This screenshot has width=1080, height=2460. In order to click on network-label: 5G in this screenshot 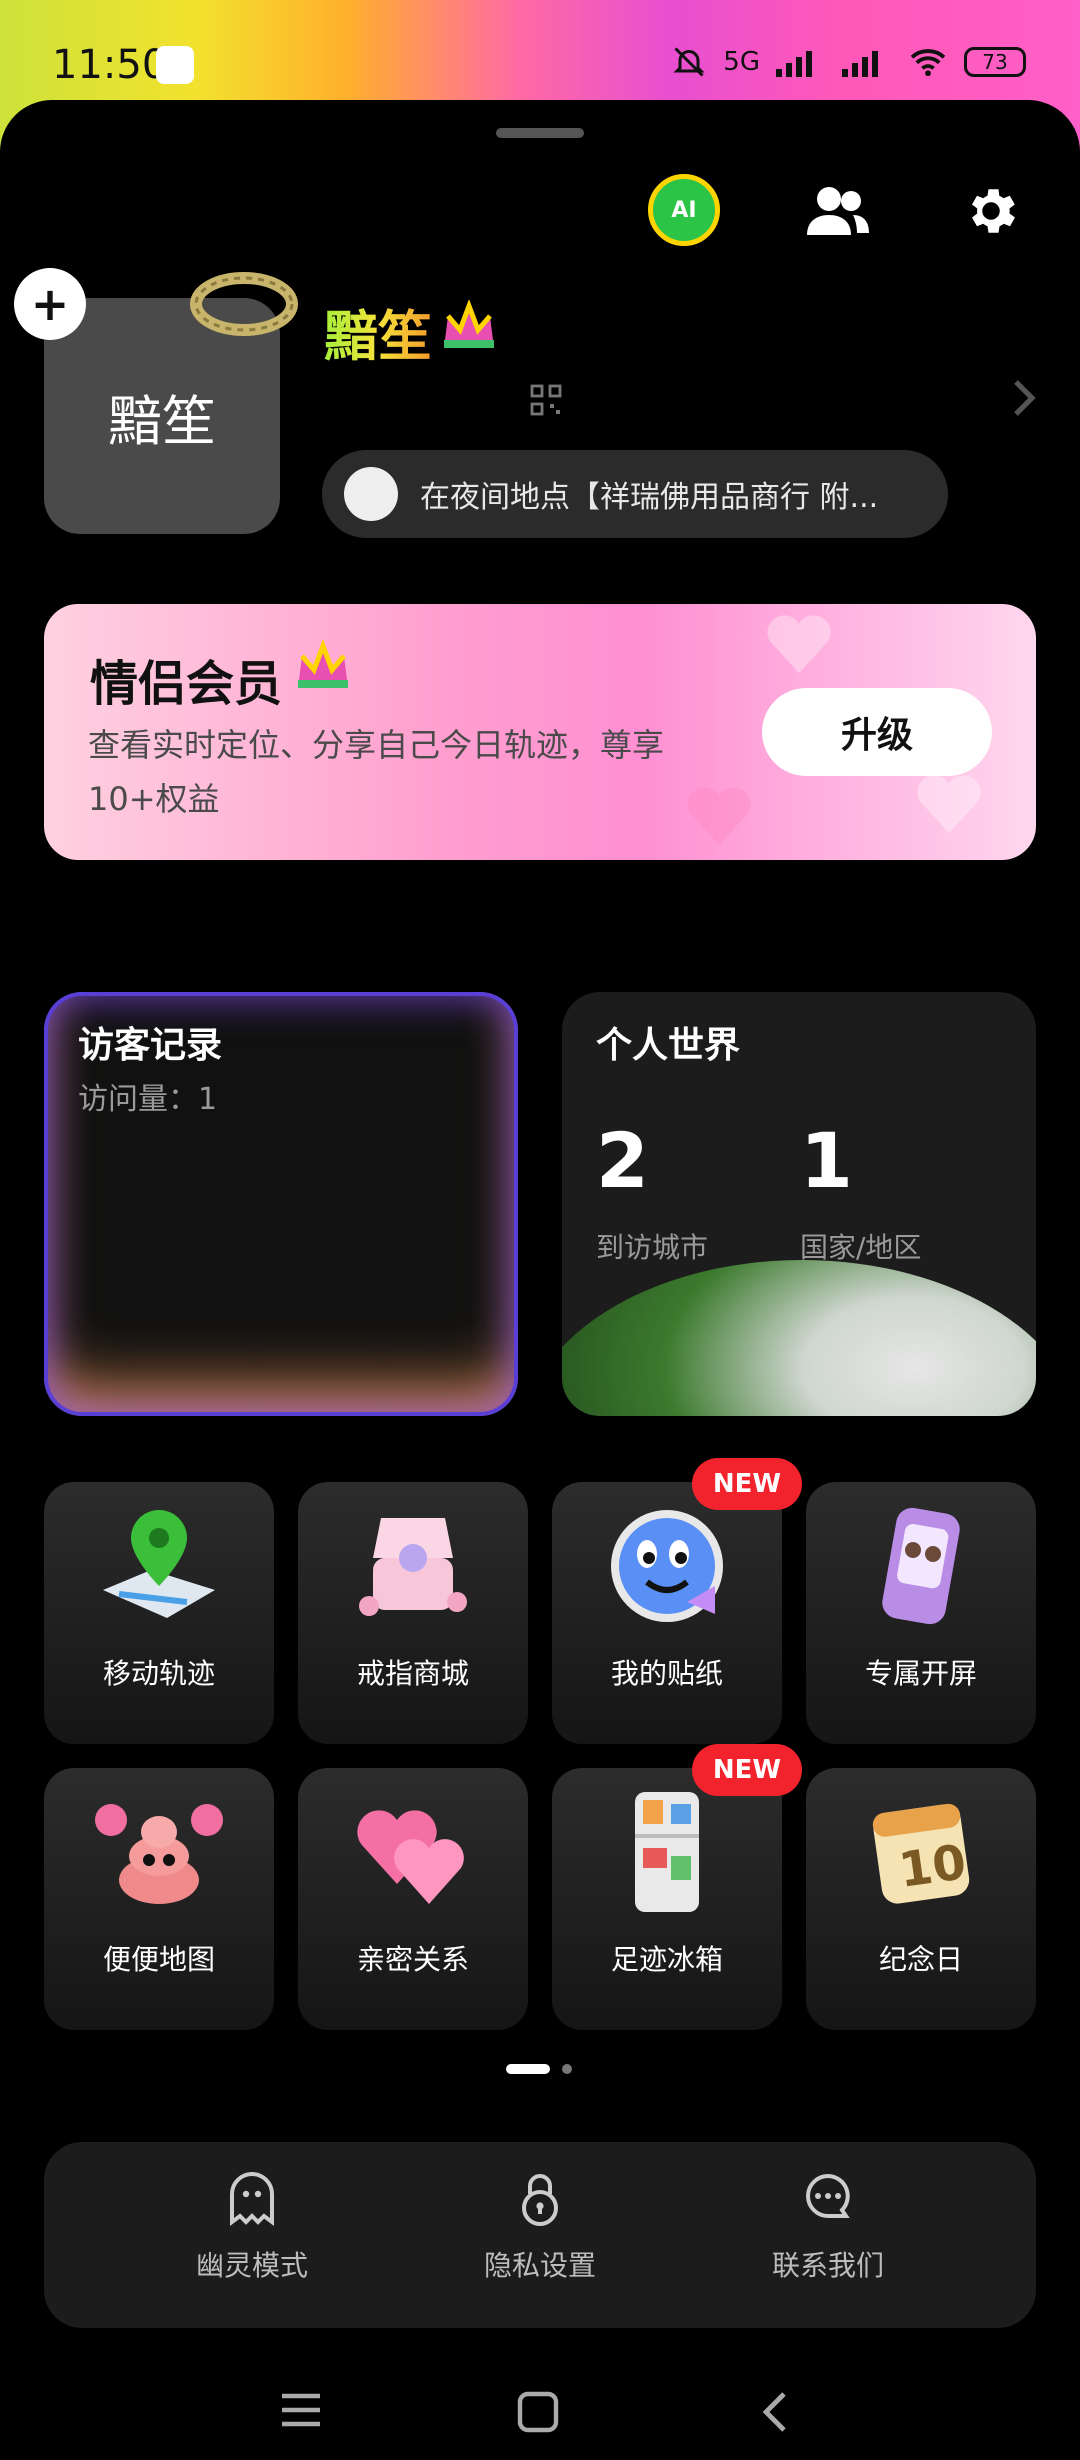, I will do `click(741, 62)`.